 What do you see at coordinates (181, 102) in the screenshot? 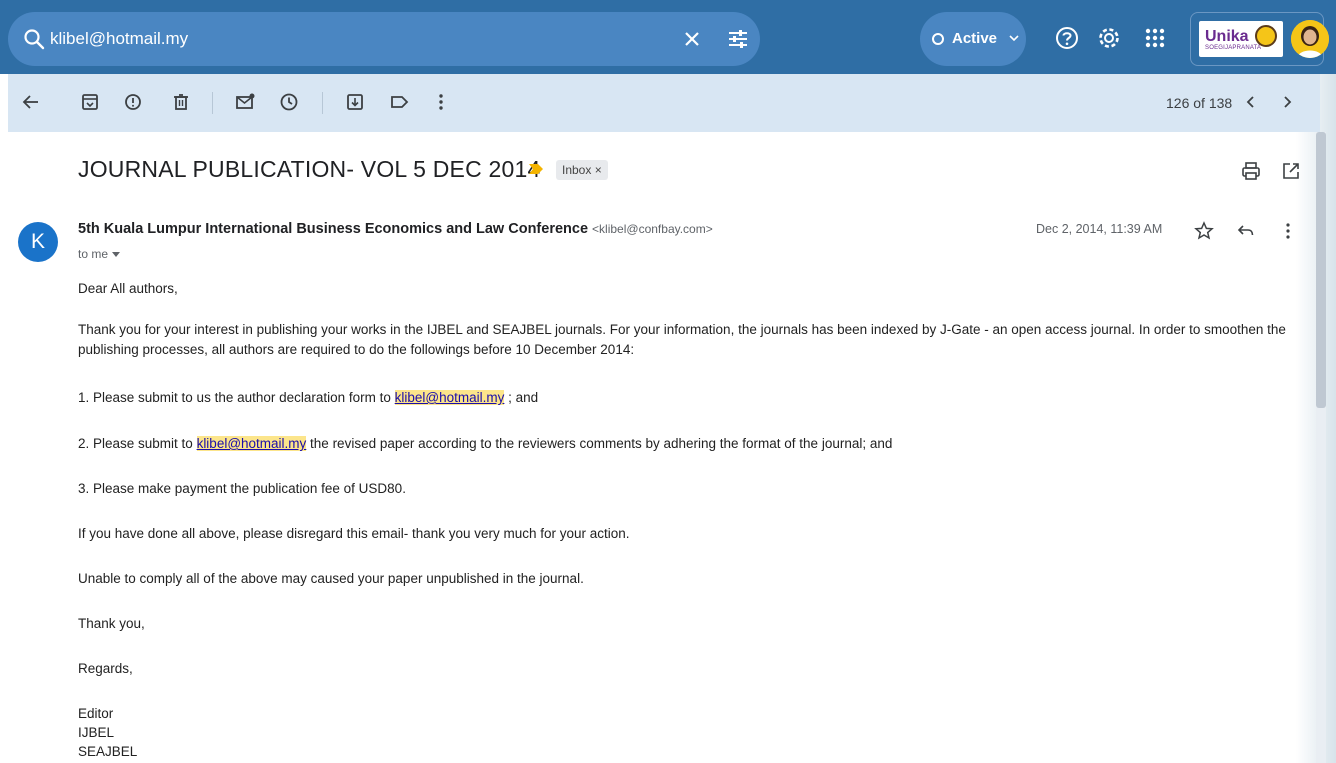
I see `delete-icon` at bounding box center [181, 102].